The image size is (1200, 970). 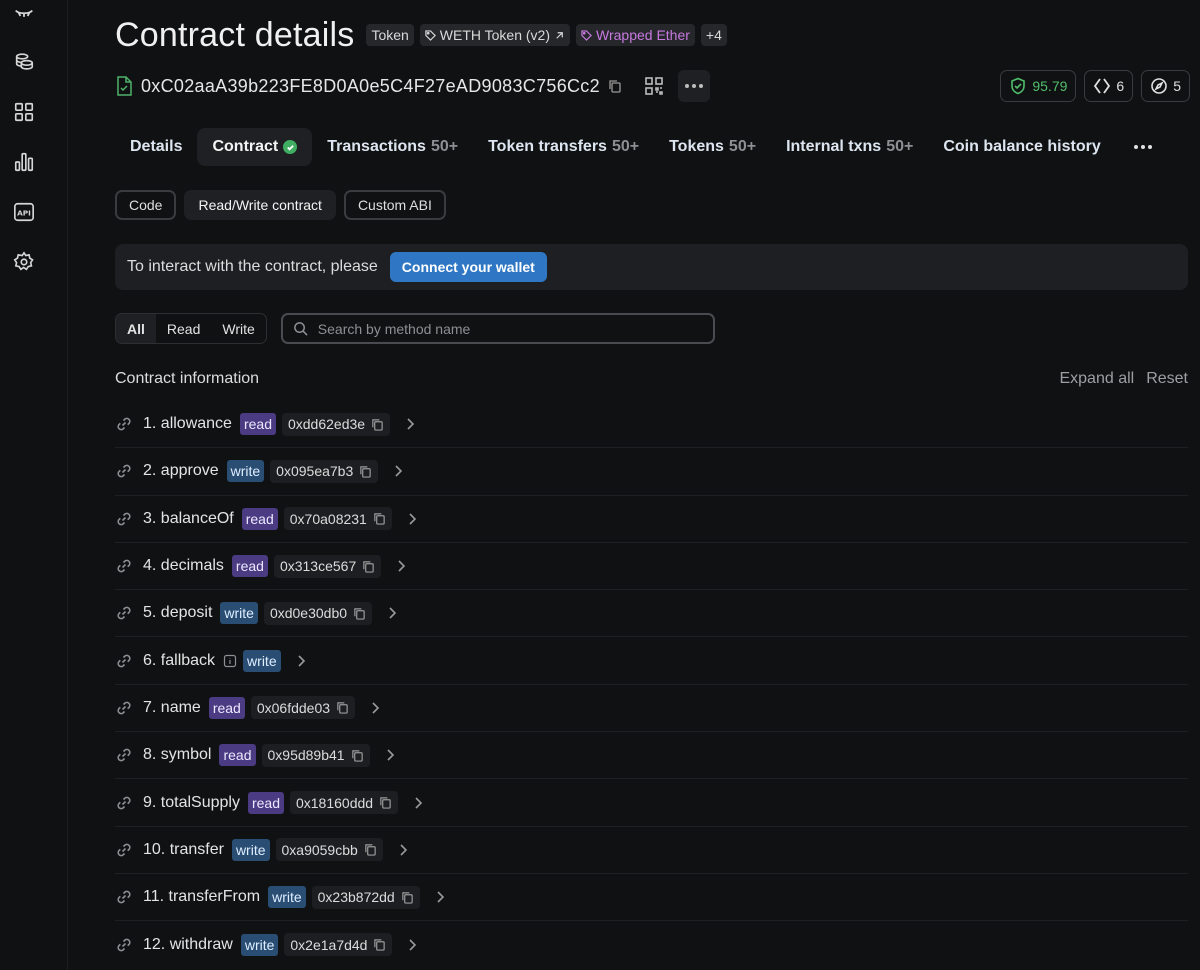 What do you see at coordinates (179, 661) in the screenshot?
I see `method-name: 6. fallback` at bounding box center [179, 661].